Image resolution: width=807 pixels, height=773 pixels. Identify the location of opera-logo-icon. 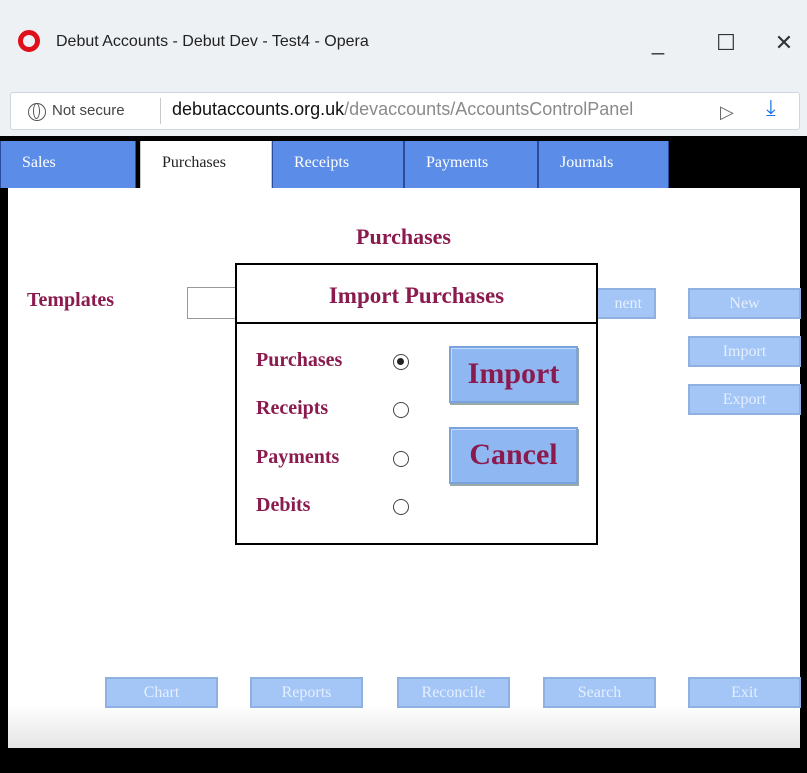
(29, 41).